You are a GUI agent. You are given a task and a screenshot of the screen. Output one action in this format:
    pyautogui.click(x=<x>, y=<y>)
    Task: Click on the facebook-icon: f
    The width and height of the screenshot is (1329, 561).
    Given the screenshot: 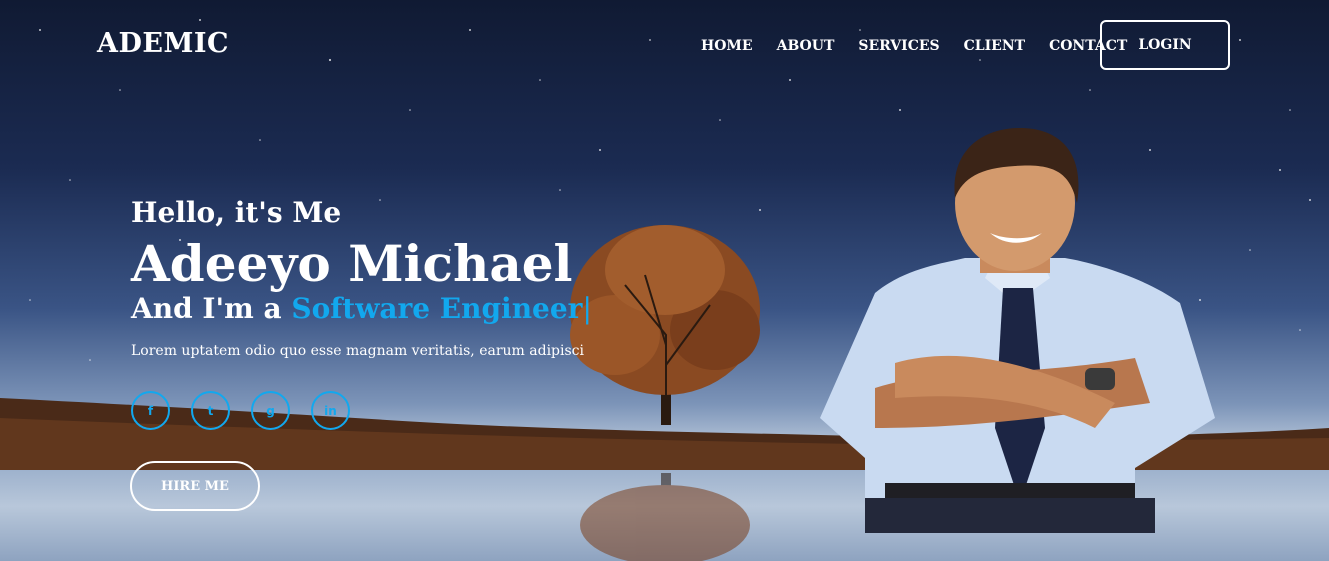 What is the action you would take?
    pyautogui.click(x=150, y=410)
    